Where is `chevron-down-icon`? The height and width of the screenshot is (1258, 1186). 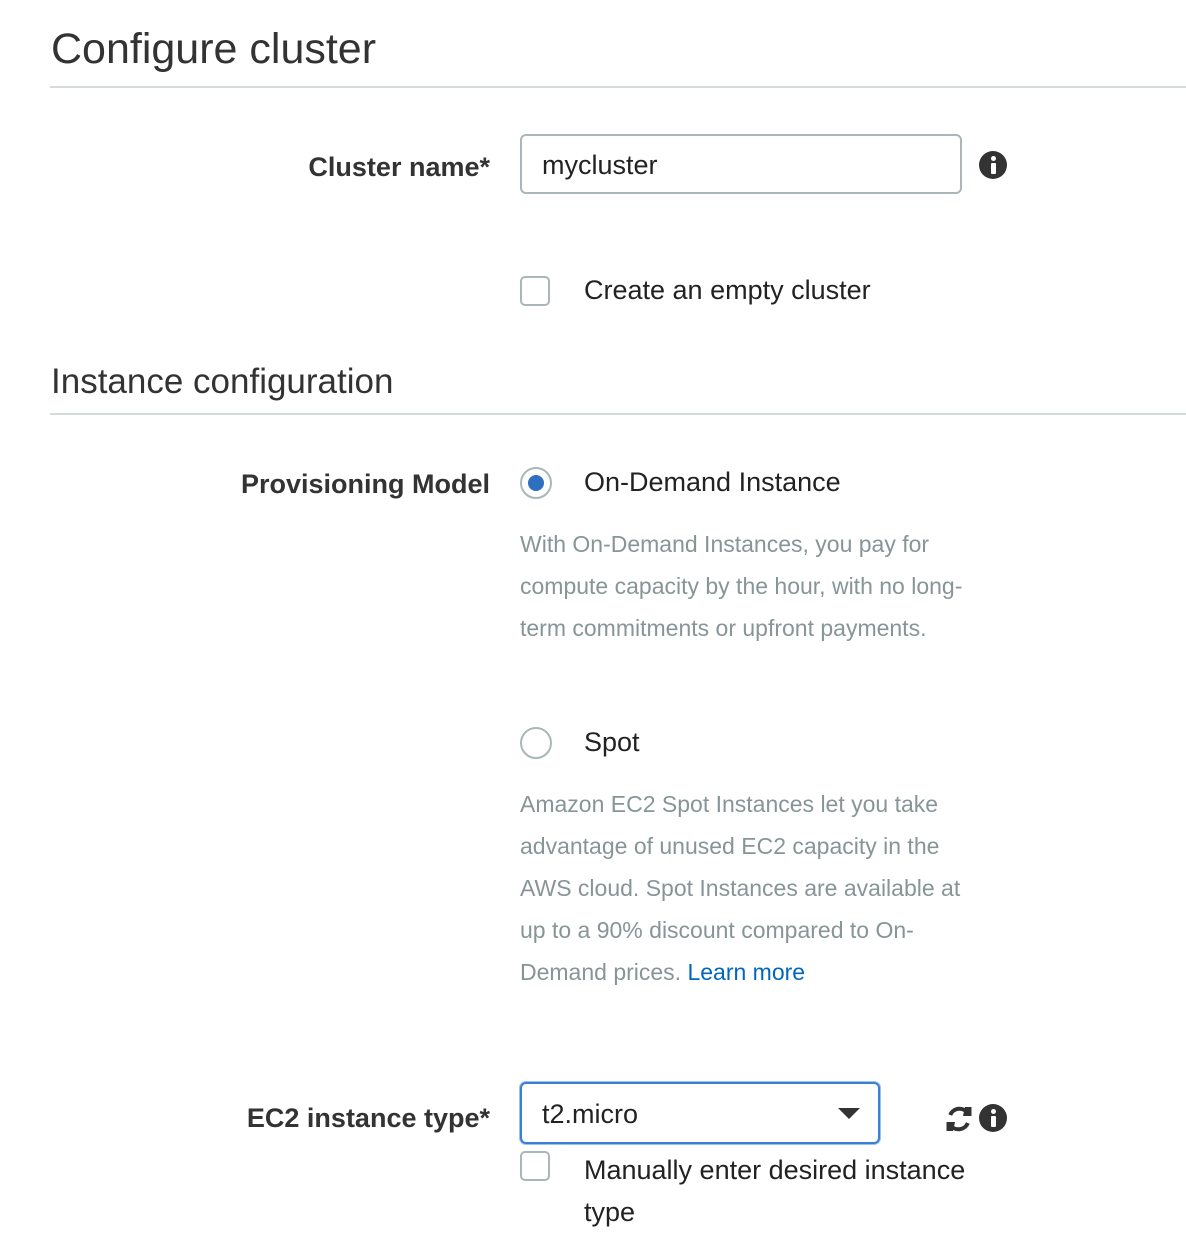
chevron-down-icon is located at coordinates (849, 1113).